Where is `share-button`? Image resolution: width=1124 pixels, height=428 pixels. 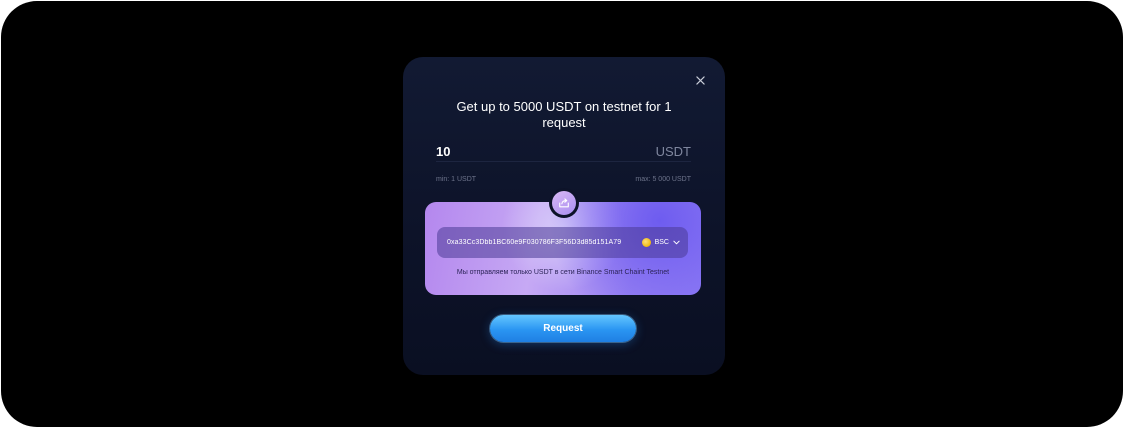 share-button is located at coordinates (564, 203).